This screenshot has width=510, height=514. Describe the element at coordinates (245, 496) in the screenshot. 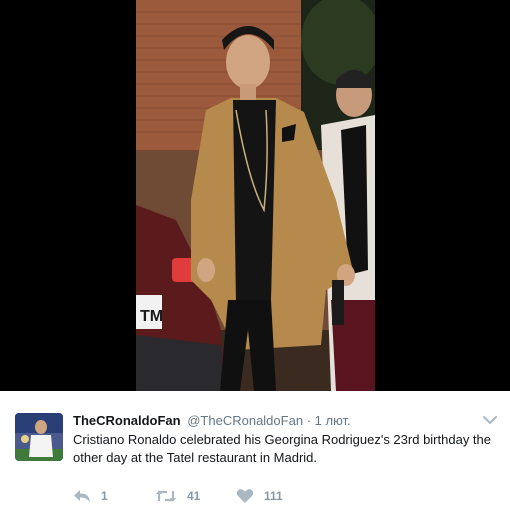

I see `heart-icon` at that location.